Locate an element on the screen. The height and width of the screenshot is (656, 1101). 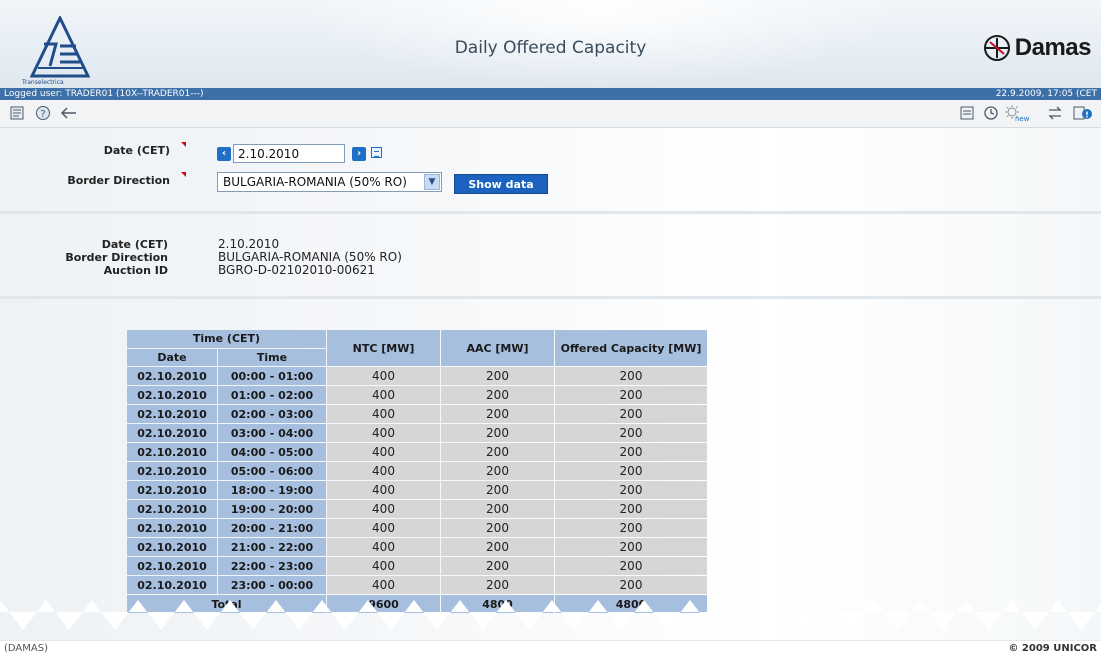
table-row: 02.10.2010 04:00 - 05:00 400 200 200 is located at coordinates (417, 452).